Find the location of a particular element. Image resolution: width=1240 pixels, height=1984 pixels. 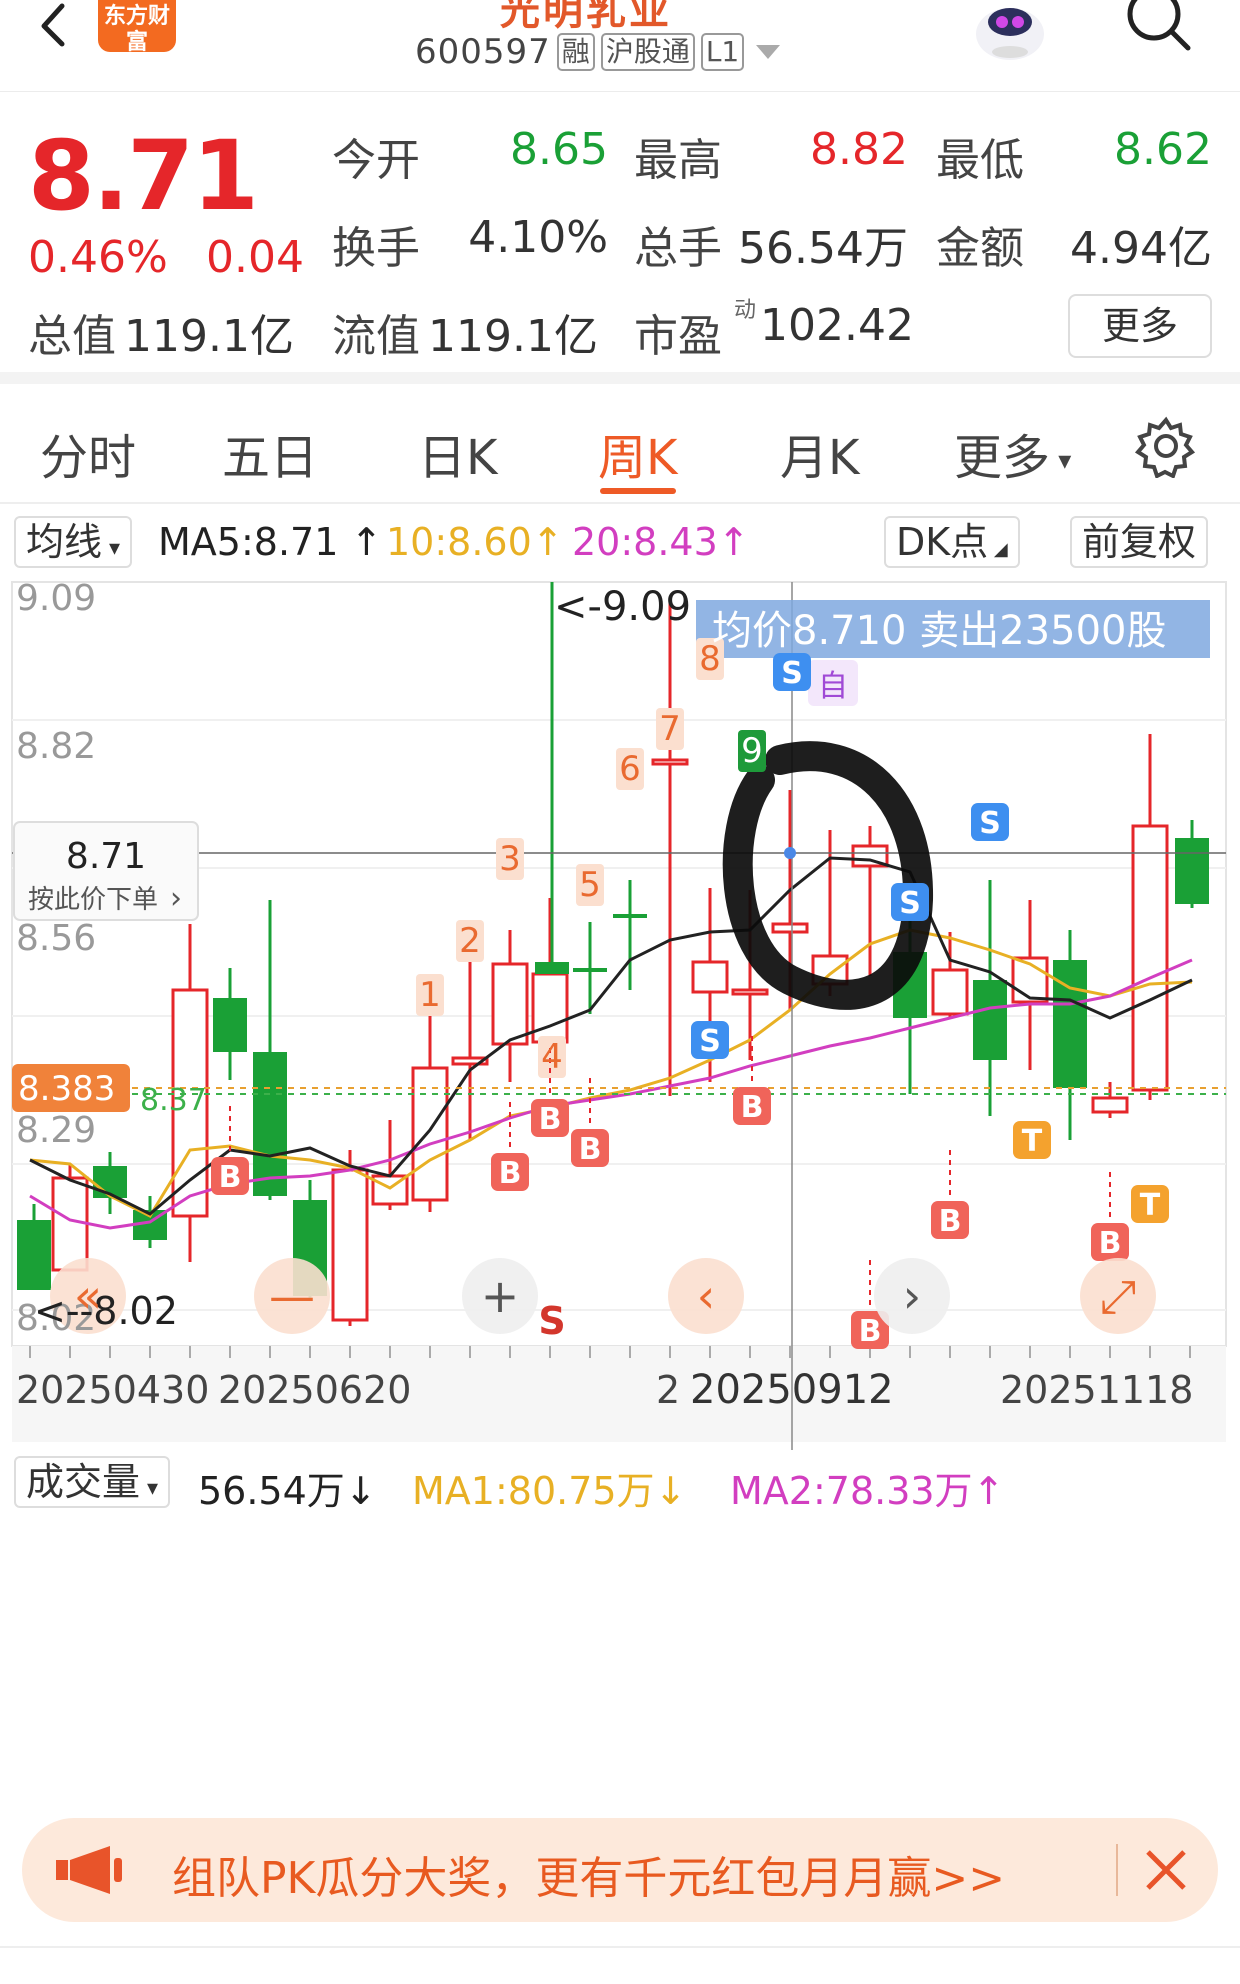

ma20-text: 20:8.43↑ is located at coordinates (661, 542).